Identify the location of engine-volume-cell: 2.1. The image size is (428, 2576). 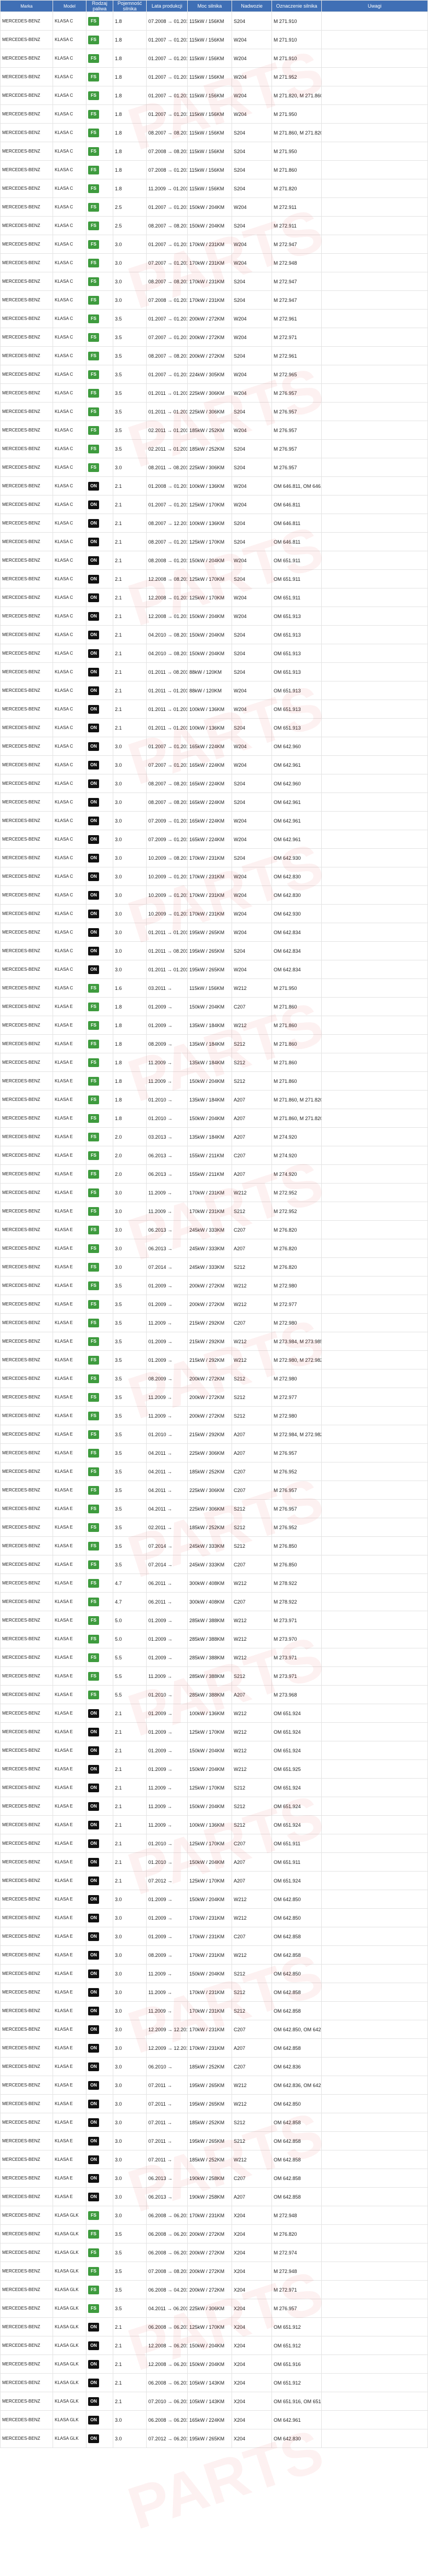
(130, 2326).